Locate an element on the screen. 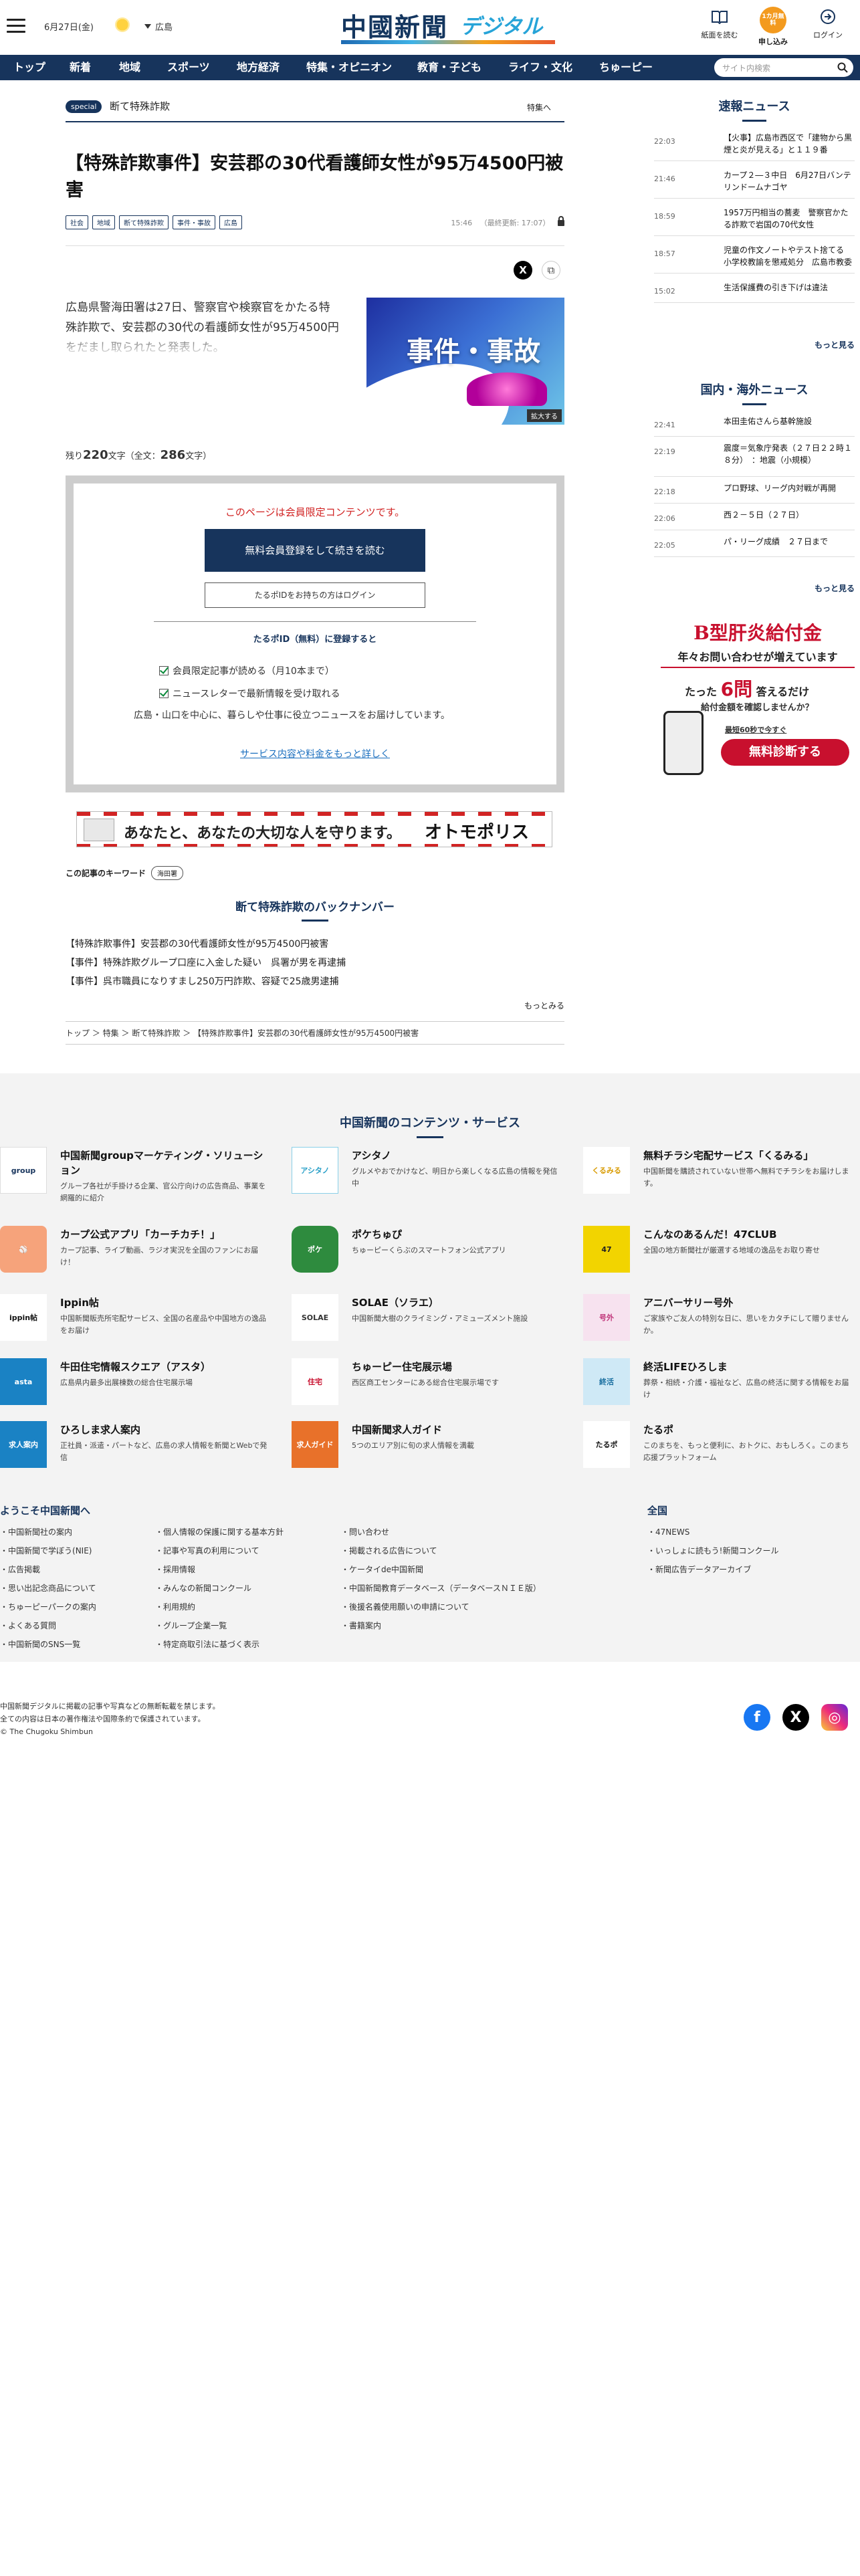 This screenshot has height=2576, width=860. service-item: 住宅 ちゅーピー住宅展示場 西区商工センターにある総合住宅展示場です is located at coordinates (425, 1388).